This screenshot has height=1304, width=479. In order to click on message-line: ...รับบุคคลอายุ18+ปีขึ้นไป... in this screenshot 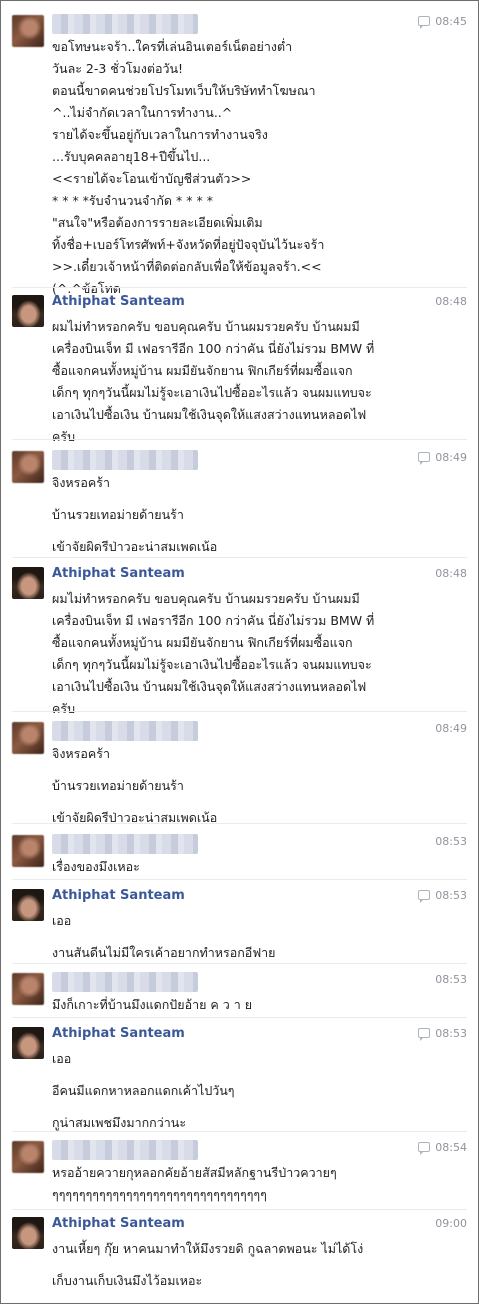, I will do `click(131, 156)`.